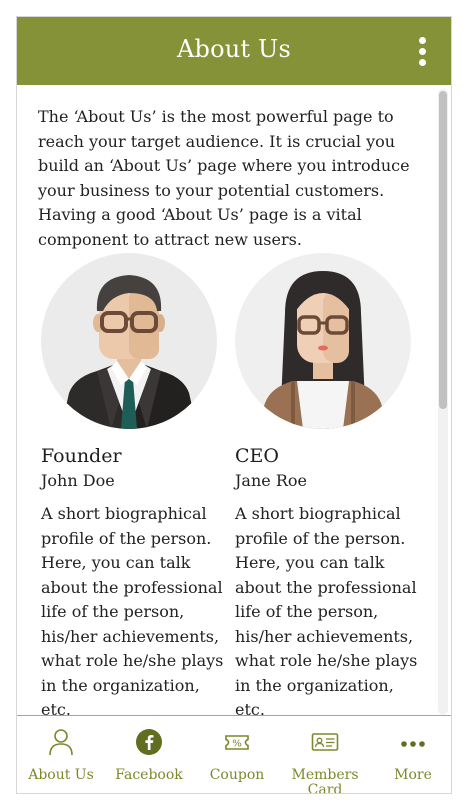 The height and width of the screenshot is (800, 472). I want to click on nav-label: Members Card, so click(325, 780).